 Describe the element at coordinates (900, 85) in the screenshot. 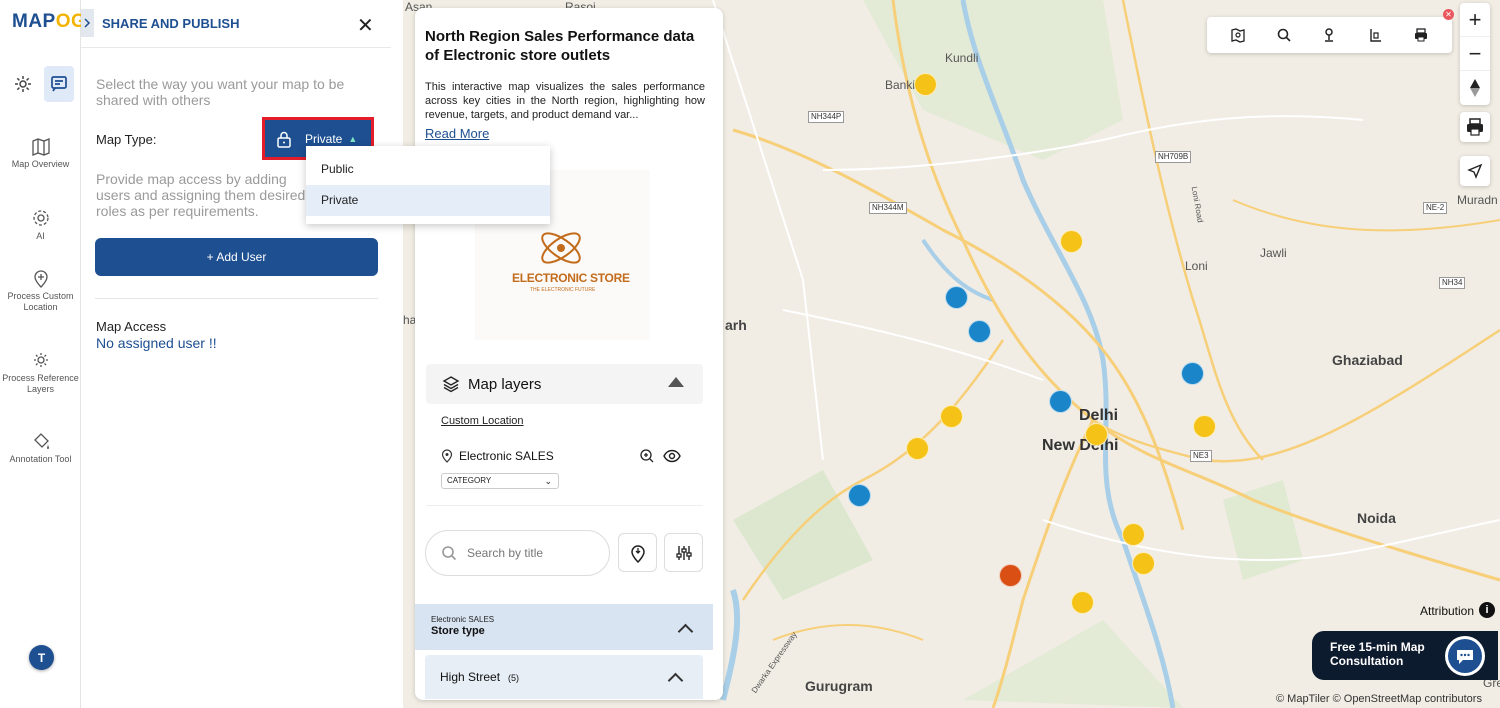

I see `place-label: Banki` at that location.